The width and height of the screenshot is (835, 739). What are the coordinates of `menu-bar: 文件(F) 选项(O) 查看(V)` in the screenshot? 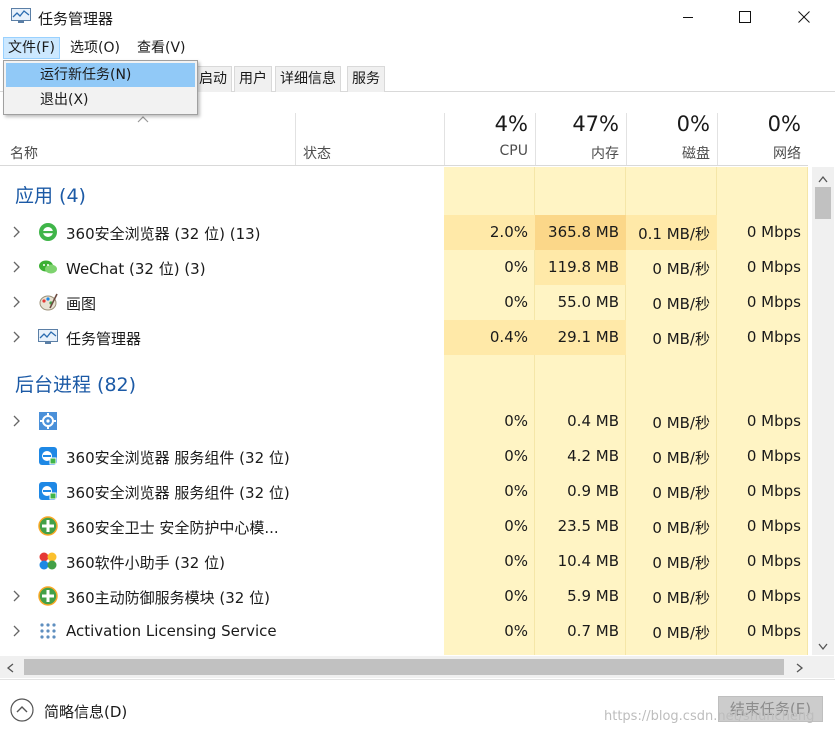 It's located at (417, 48).